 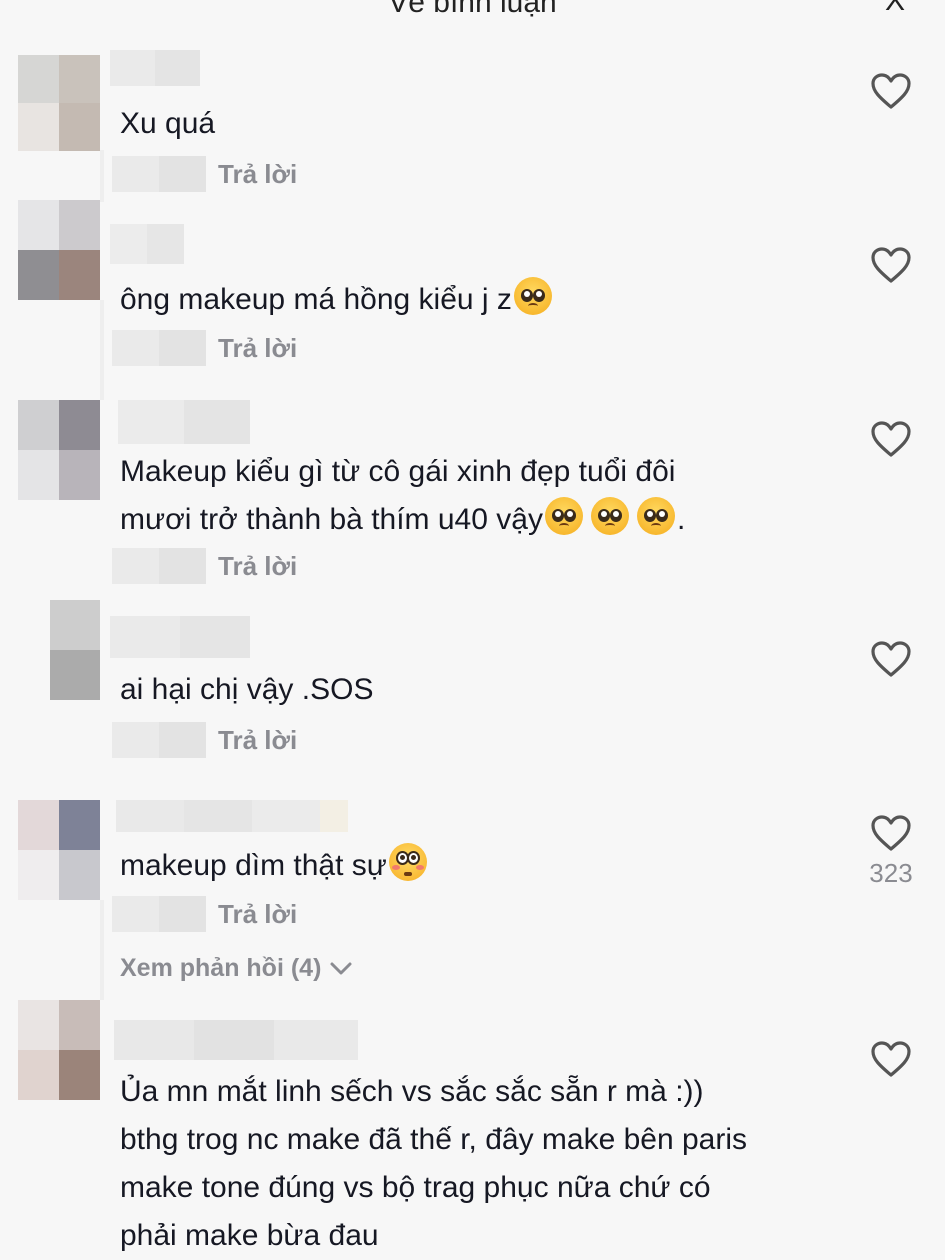 What do you see at coordinates (341, 968) in the screenshot?
I see `chevron-down-icon` at bounding box center [341, 968].